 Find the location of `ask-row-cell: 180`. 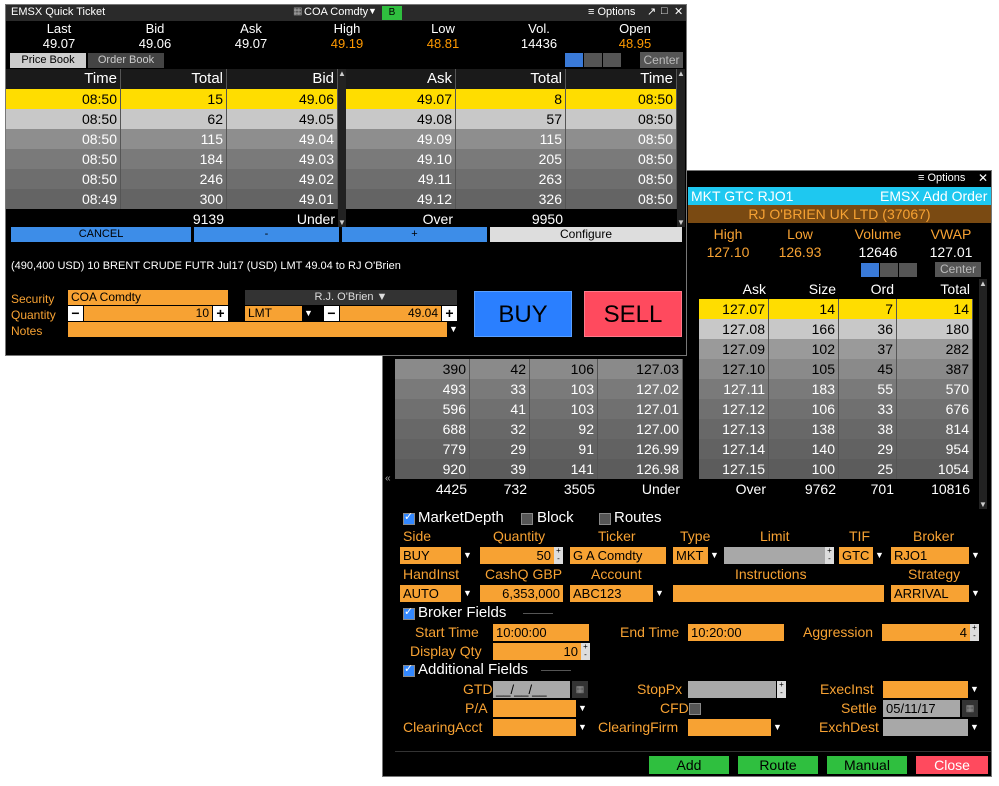

ask-row-cell: 180 is located at coordinates (935, 329).